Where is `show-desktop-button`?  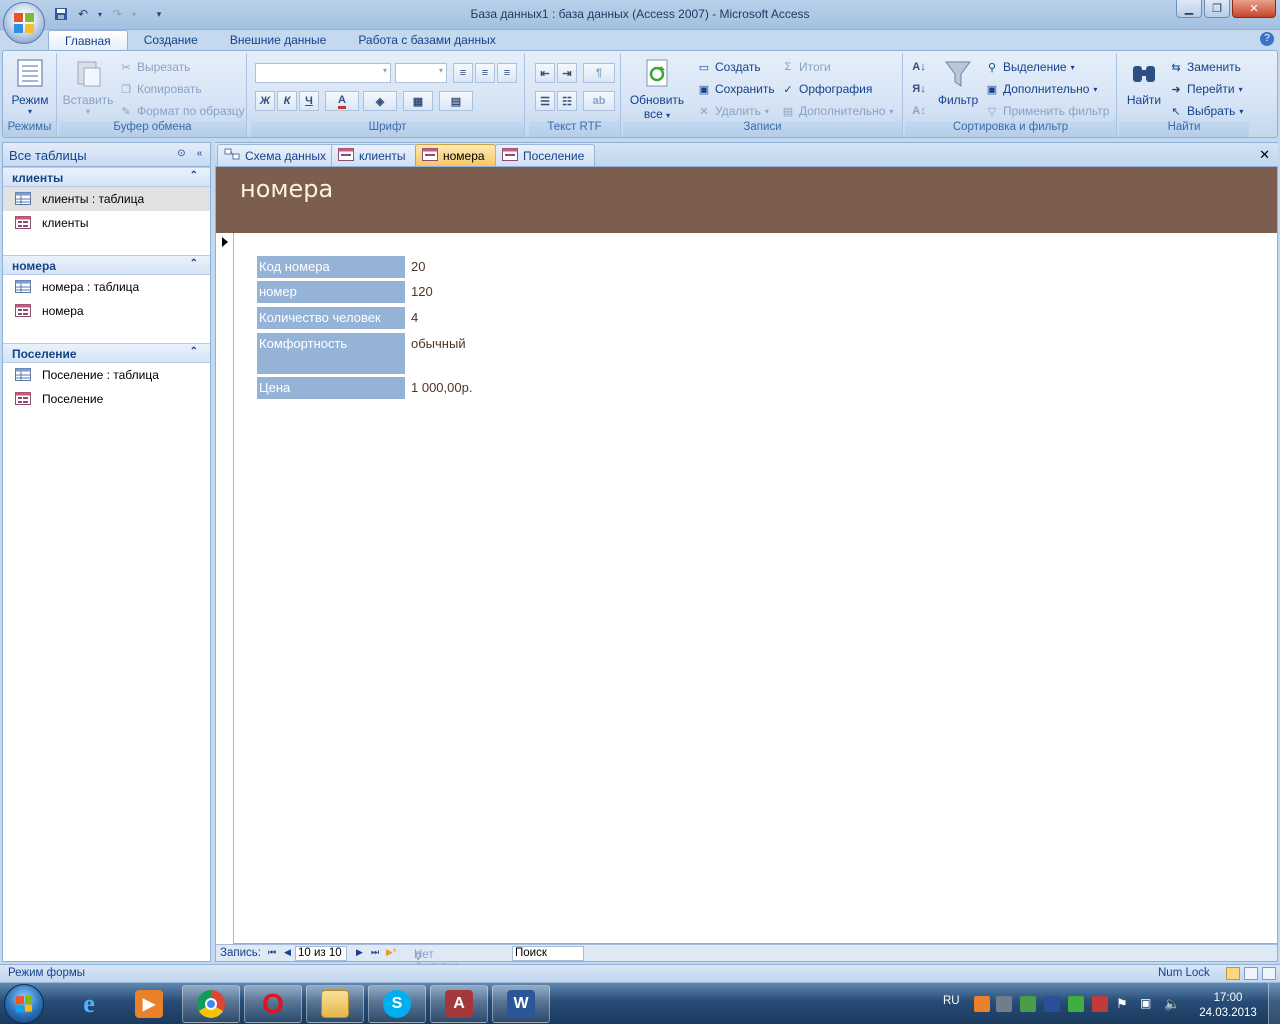
show-desktop-button is located at coordinates (1274, 1003).